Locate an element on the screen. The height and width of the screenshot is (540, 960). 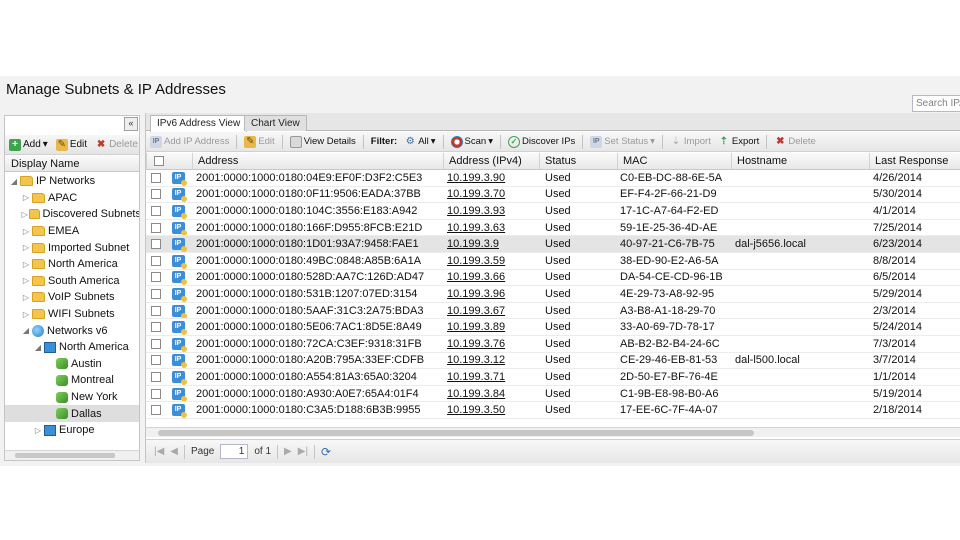
ipv4-link: 10.199.3.76 is located at coordinates (476, 344).